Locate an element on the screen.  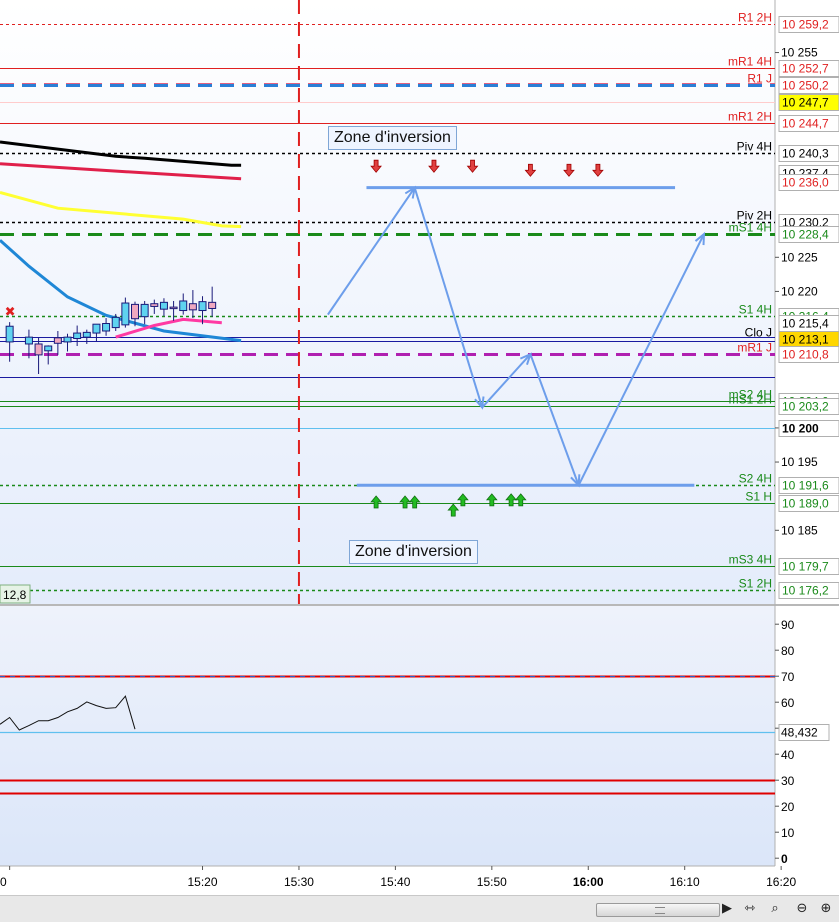
osc-tick-label: 0 is located at coordinates (784, 859).